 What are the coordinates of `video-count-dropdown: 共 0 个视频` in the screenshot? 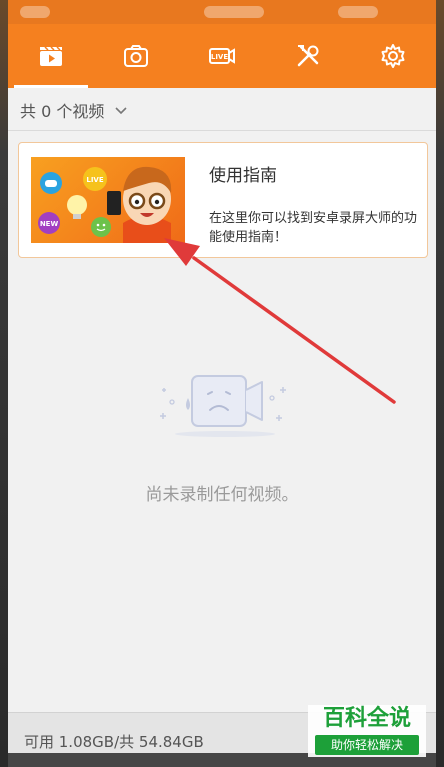 It's located at (74, 110).